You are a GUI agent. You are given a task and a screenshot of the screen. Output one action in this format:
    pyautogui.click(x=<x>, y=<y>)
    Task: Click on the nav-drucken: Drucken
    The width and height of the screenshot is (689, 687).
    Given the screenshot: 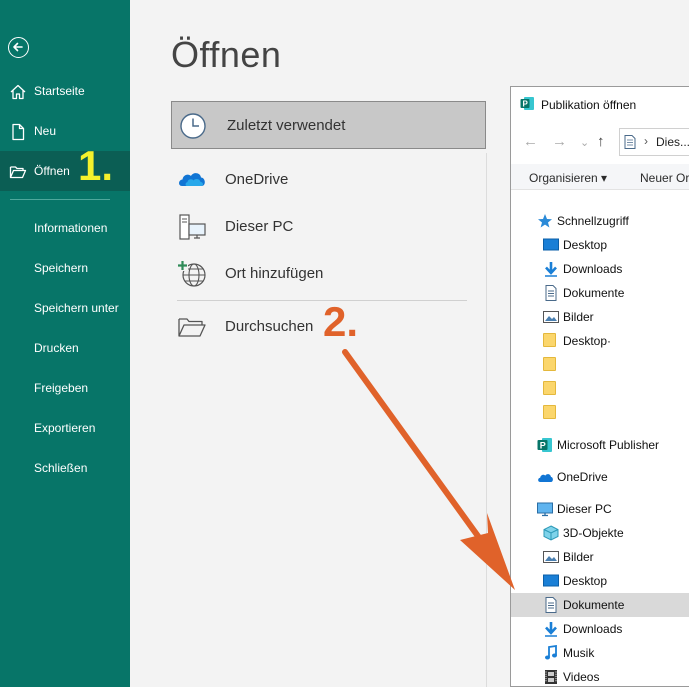 What is the action you would take?
    pyautogui.click(x=56, y=348)
    